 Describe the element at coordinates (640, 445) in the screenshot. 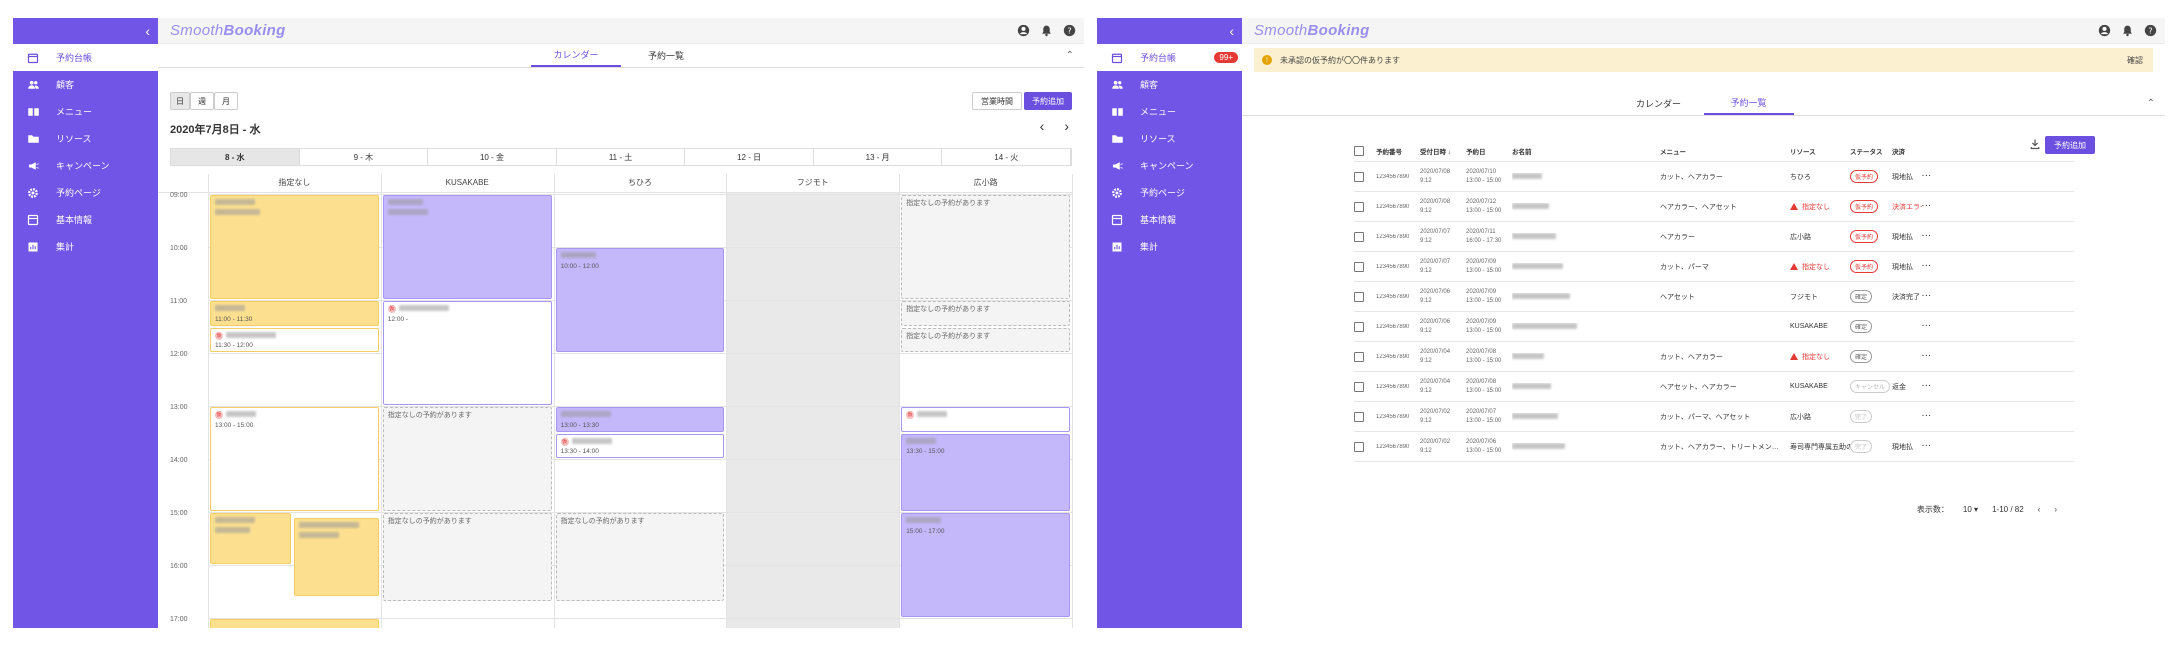

I see `booking-event: 仮 13:30 - 14:00` at that location.